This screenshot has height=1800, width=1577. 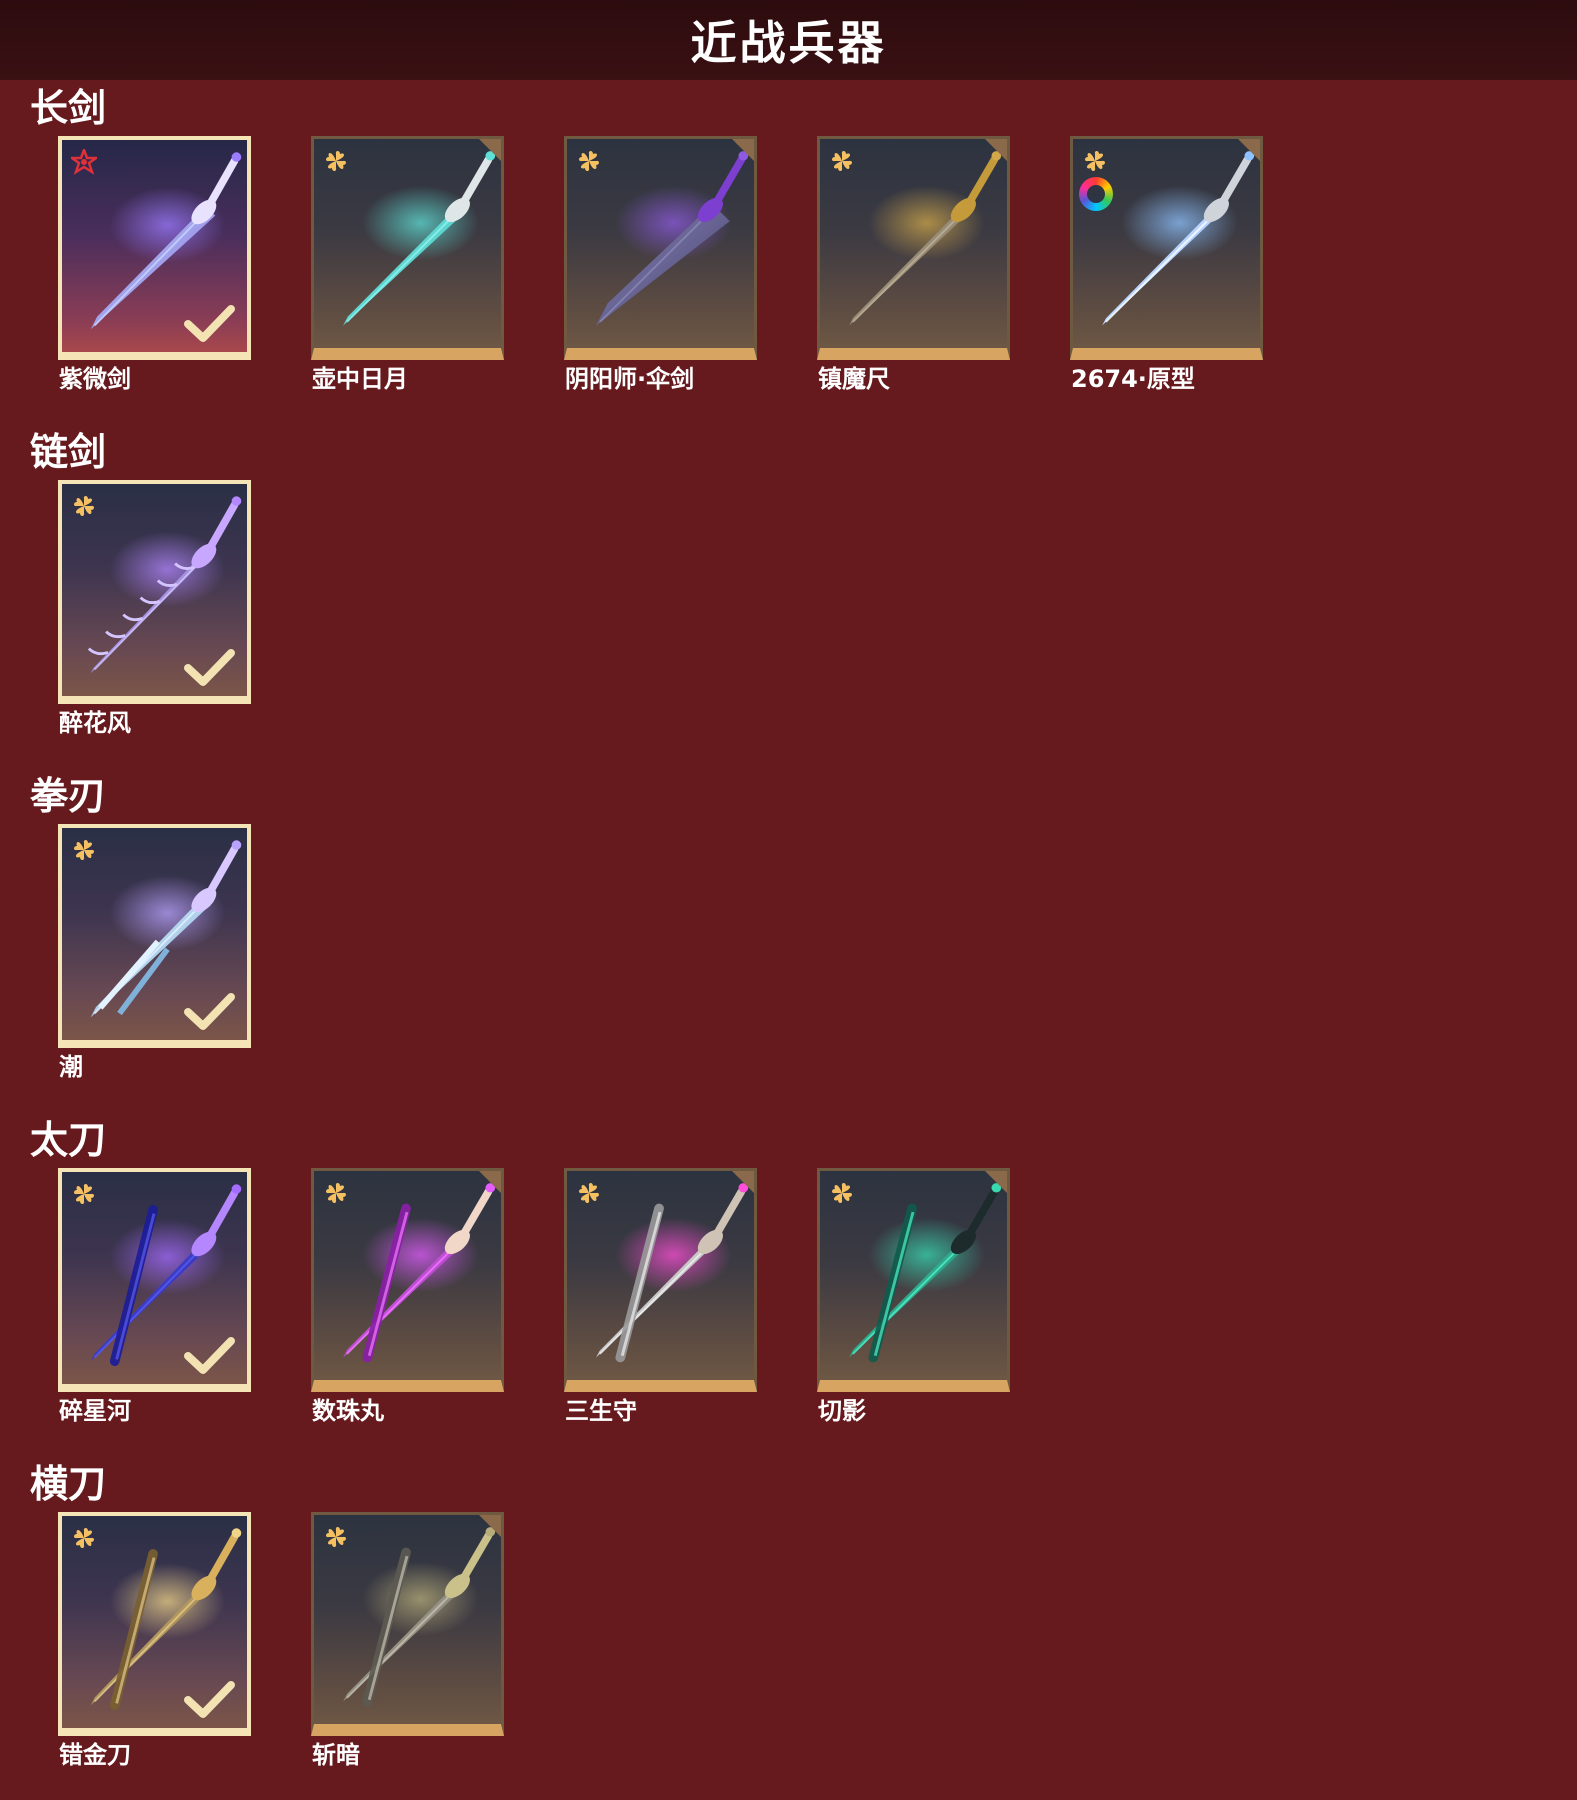 I want to click on weapon-card: 镇魔尺, so click(x=913, y=267).